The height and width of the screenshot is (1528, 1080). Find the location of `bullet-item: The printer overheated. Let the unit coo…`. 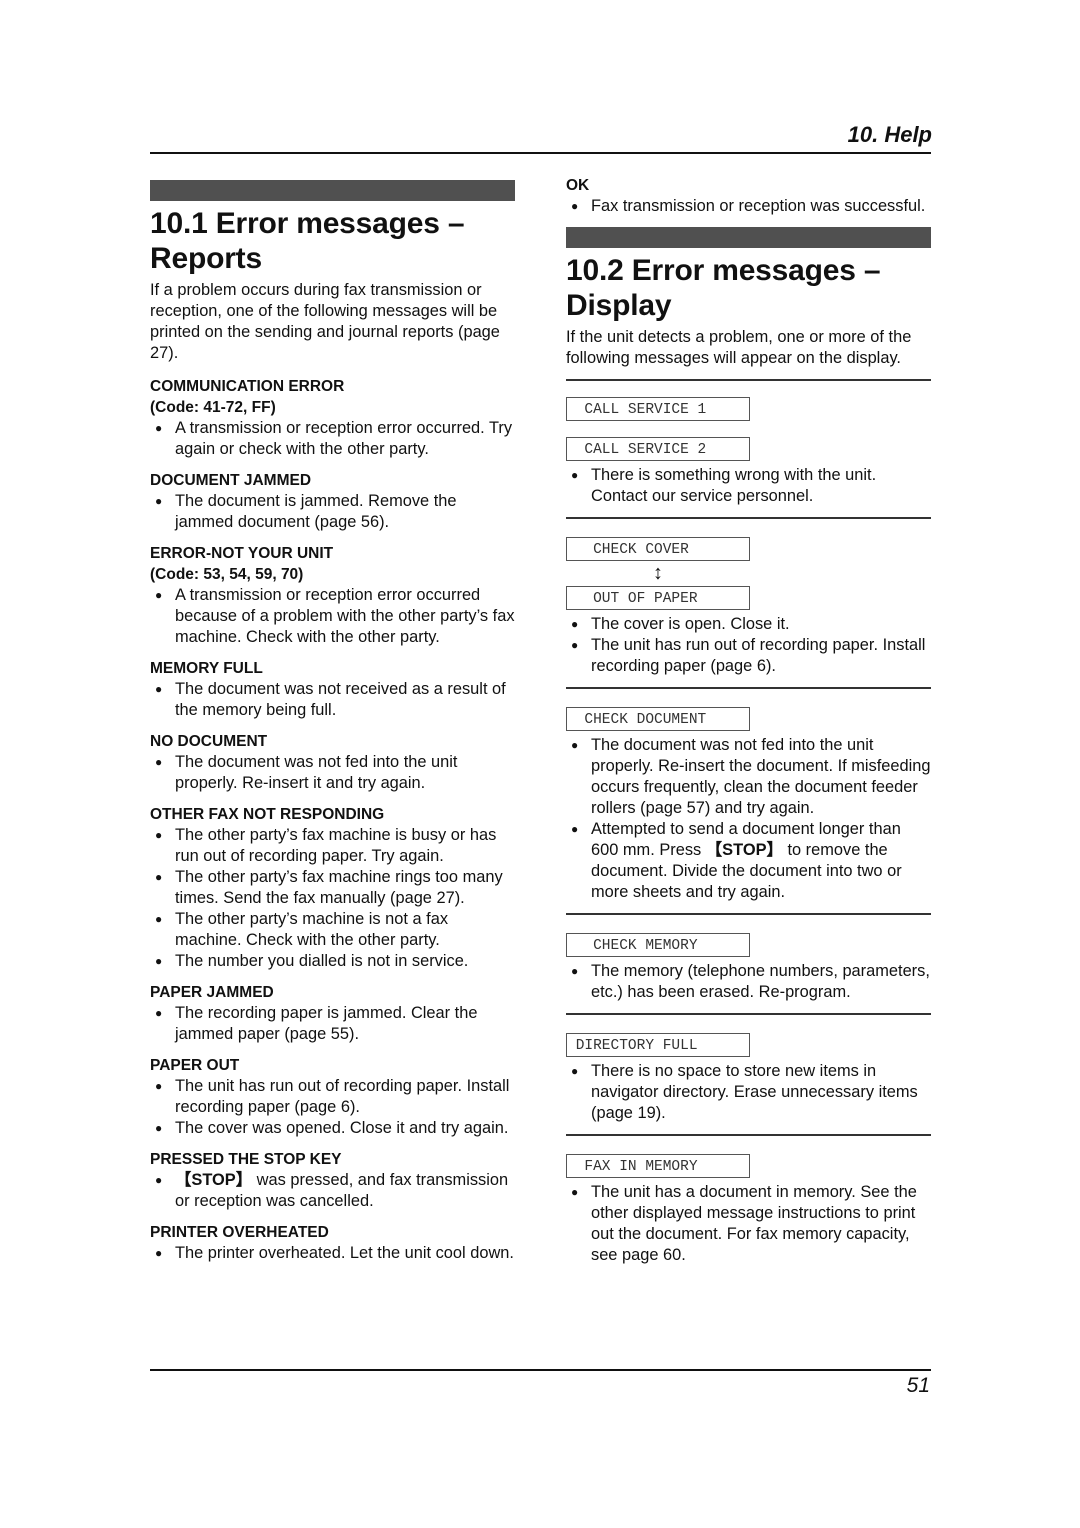

bullet-item: The printer overheated. Let the unit coo… is located at coordinates (332, 1253).